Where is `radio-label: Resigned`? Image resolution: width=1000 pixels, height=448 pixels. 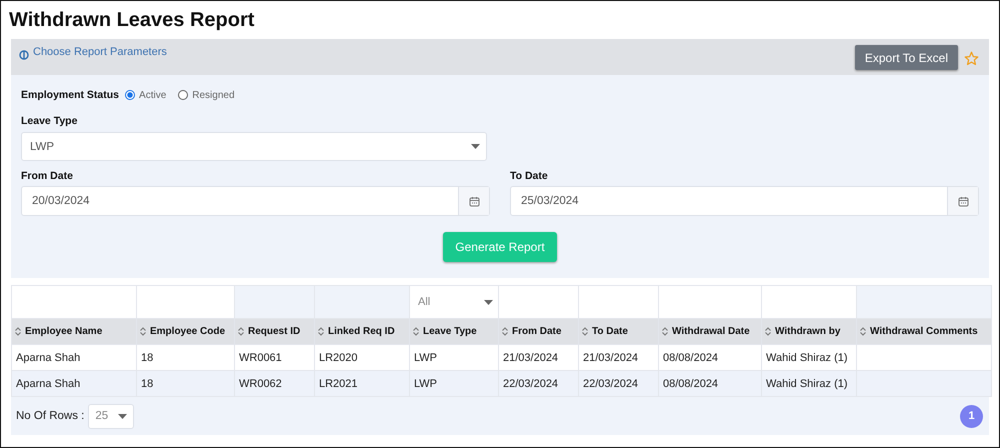
radio-label: Resigned is located at coordinates (213, 95).